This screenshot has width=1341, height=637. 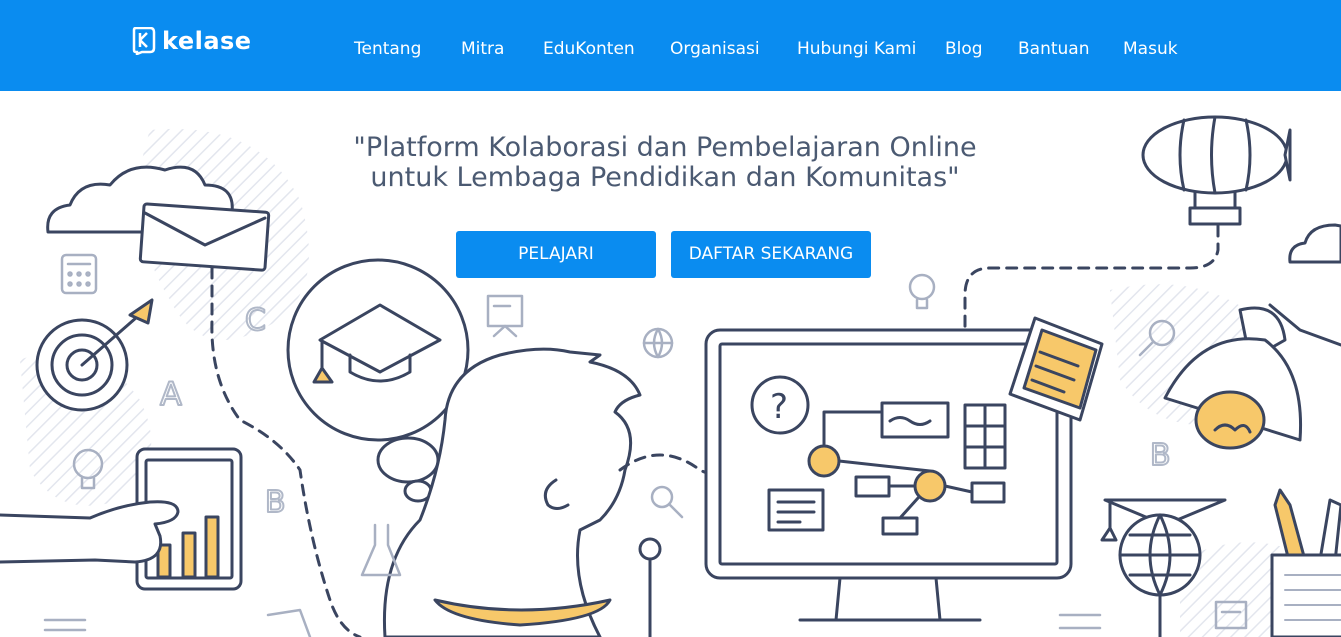 What do you see at coordinates (144, 41) in the screenshot?
I see `kelase-logo-icon` at bounding box center [144, 41].